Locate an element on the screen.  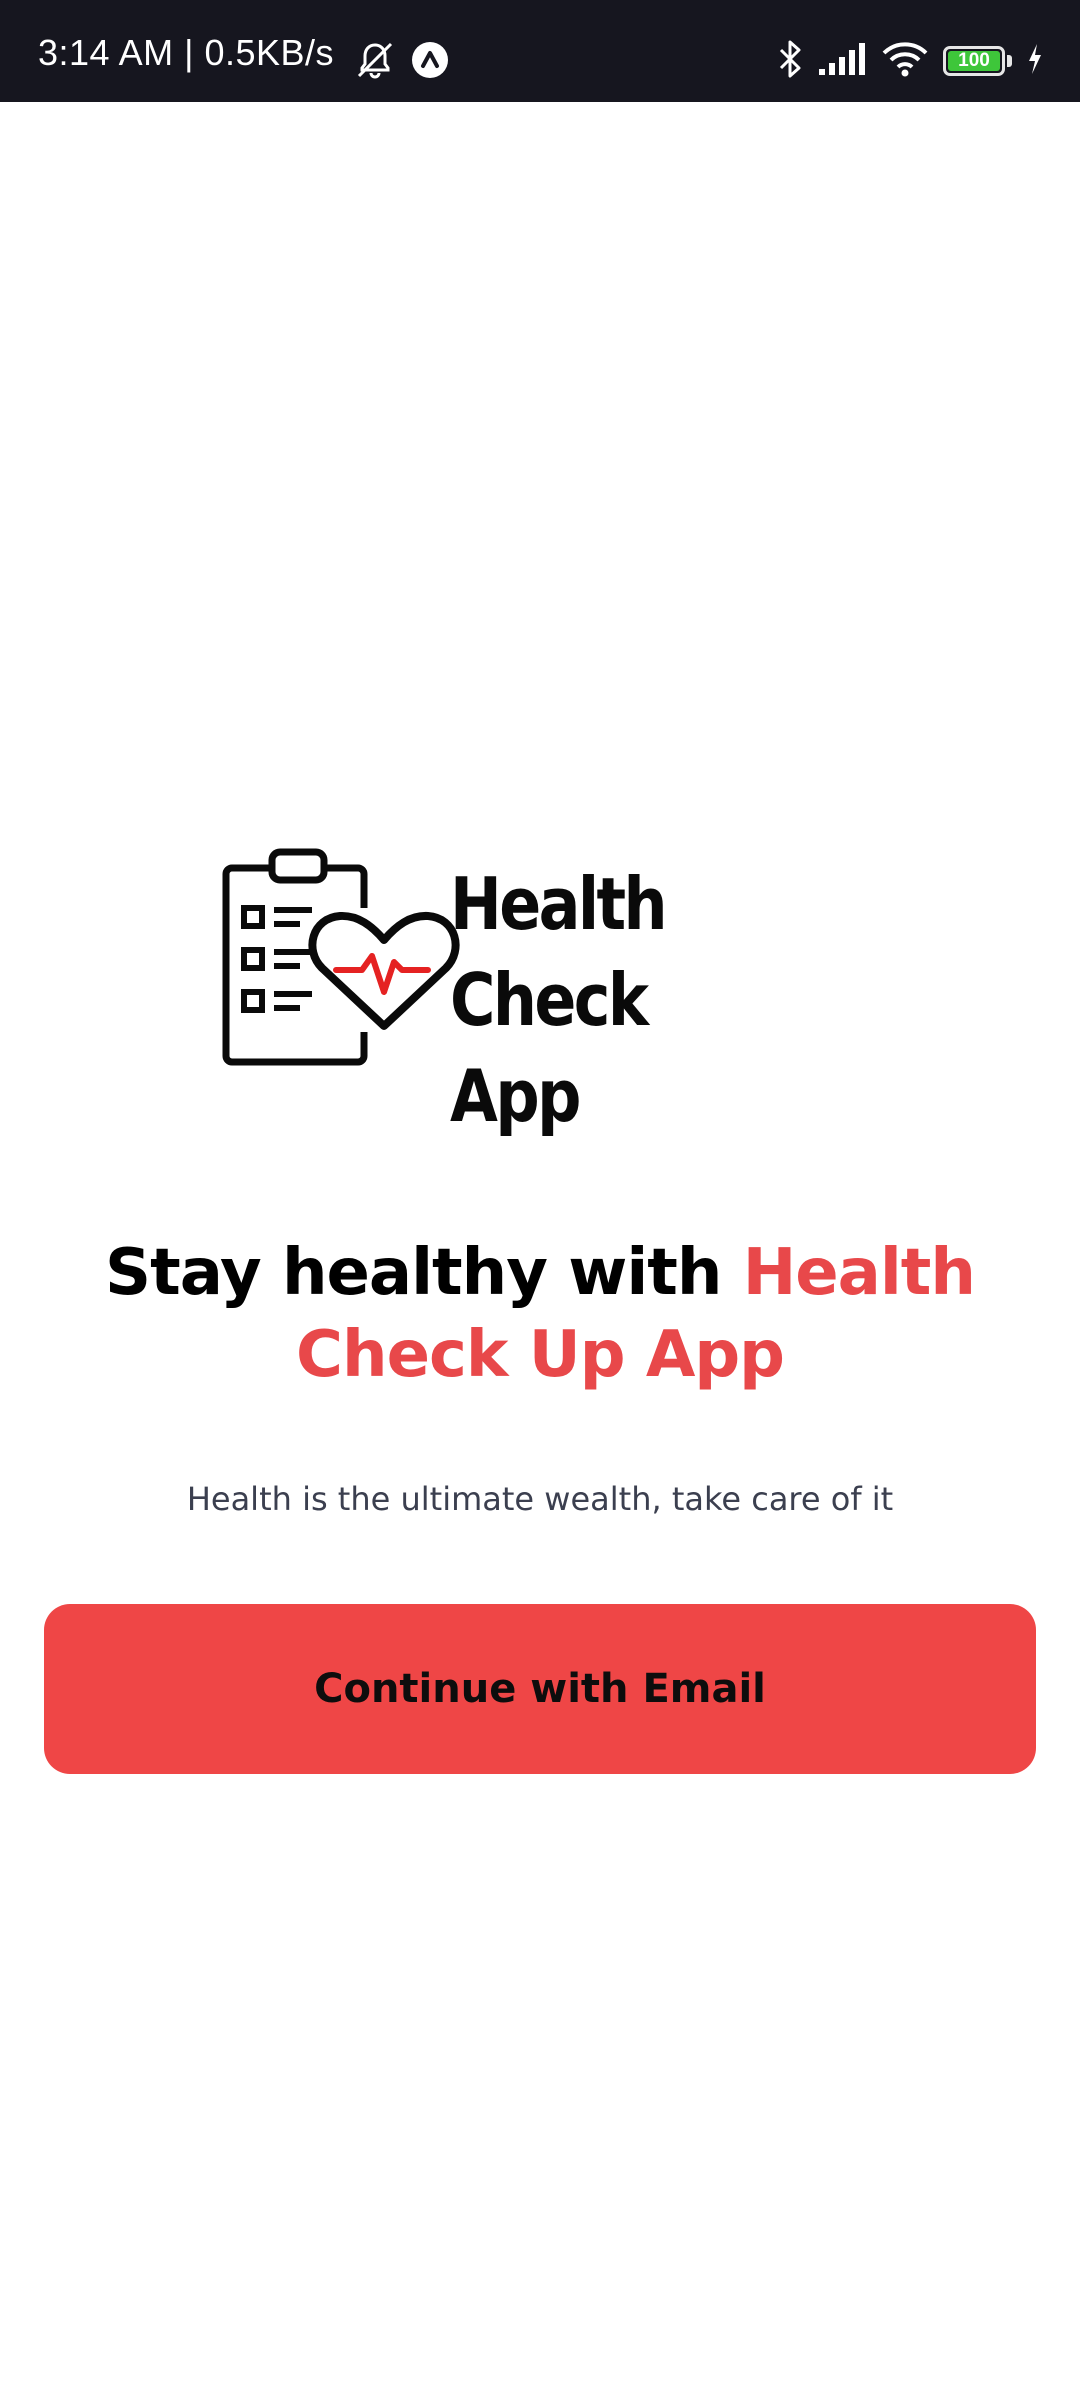
continue-with-email-button: Continue with Email is located at coordinates (540, 1689).